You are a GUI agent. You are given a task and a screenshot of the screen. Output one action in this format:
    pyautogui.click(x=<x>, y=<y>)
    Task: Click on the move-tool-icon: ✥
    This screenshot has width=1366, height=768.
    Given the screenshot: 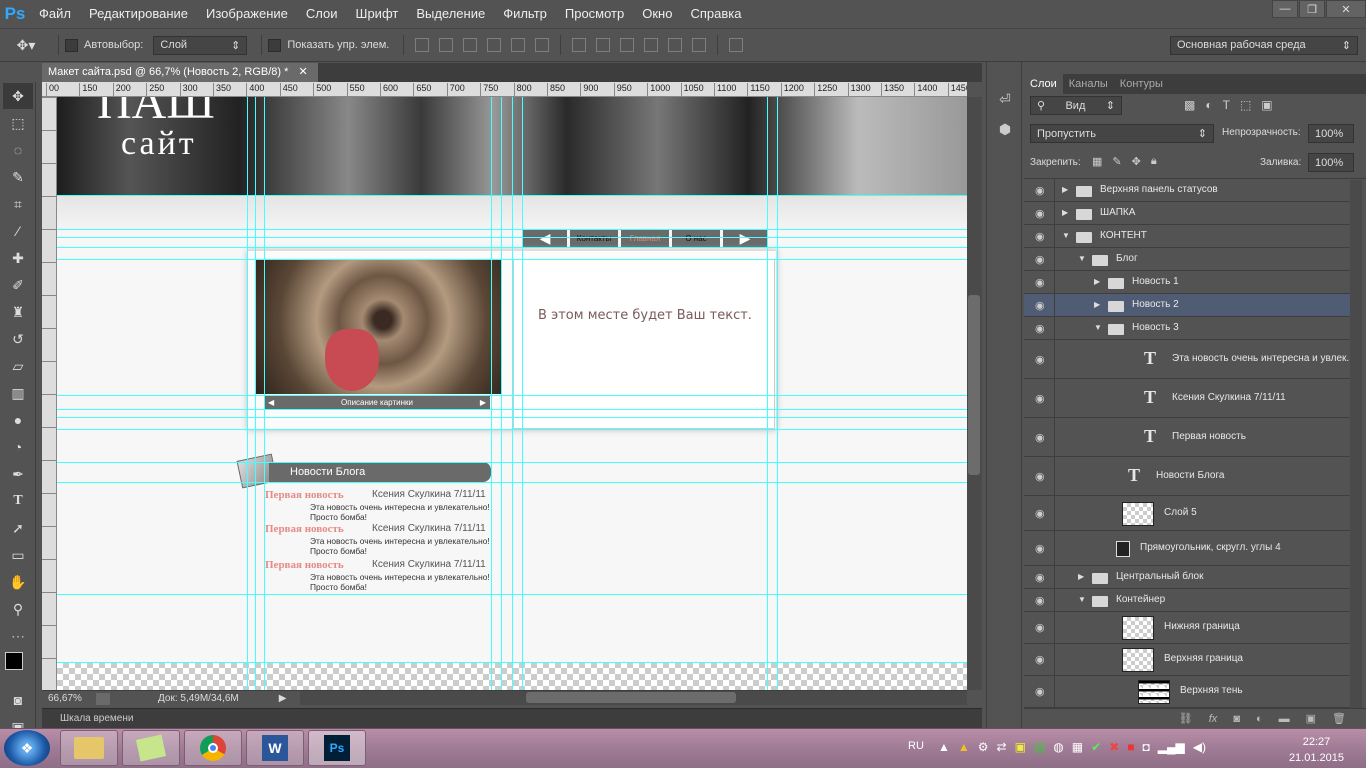 What is the action you would take?
    pyautogui.click(x=18, y=96)
    